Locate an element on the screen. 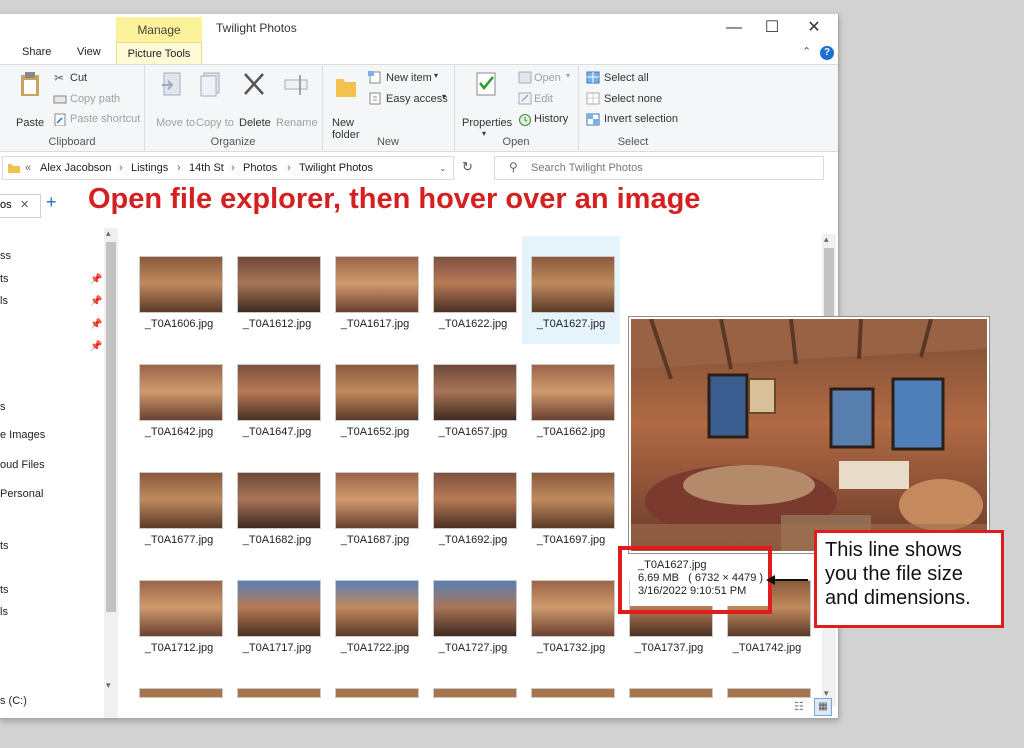 Image resolution: width=1024 pixels, height=748 pixels. delete-button: Delete is located at coordinates (255, 123).